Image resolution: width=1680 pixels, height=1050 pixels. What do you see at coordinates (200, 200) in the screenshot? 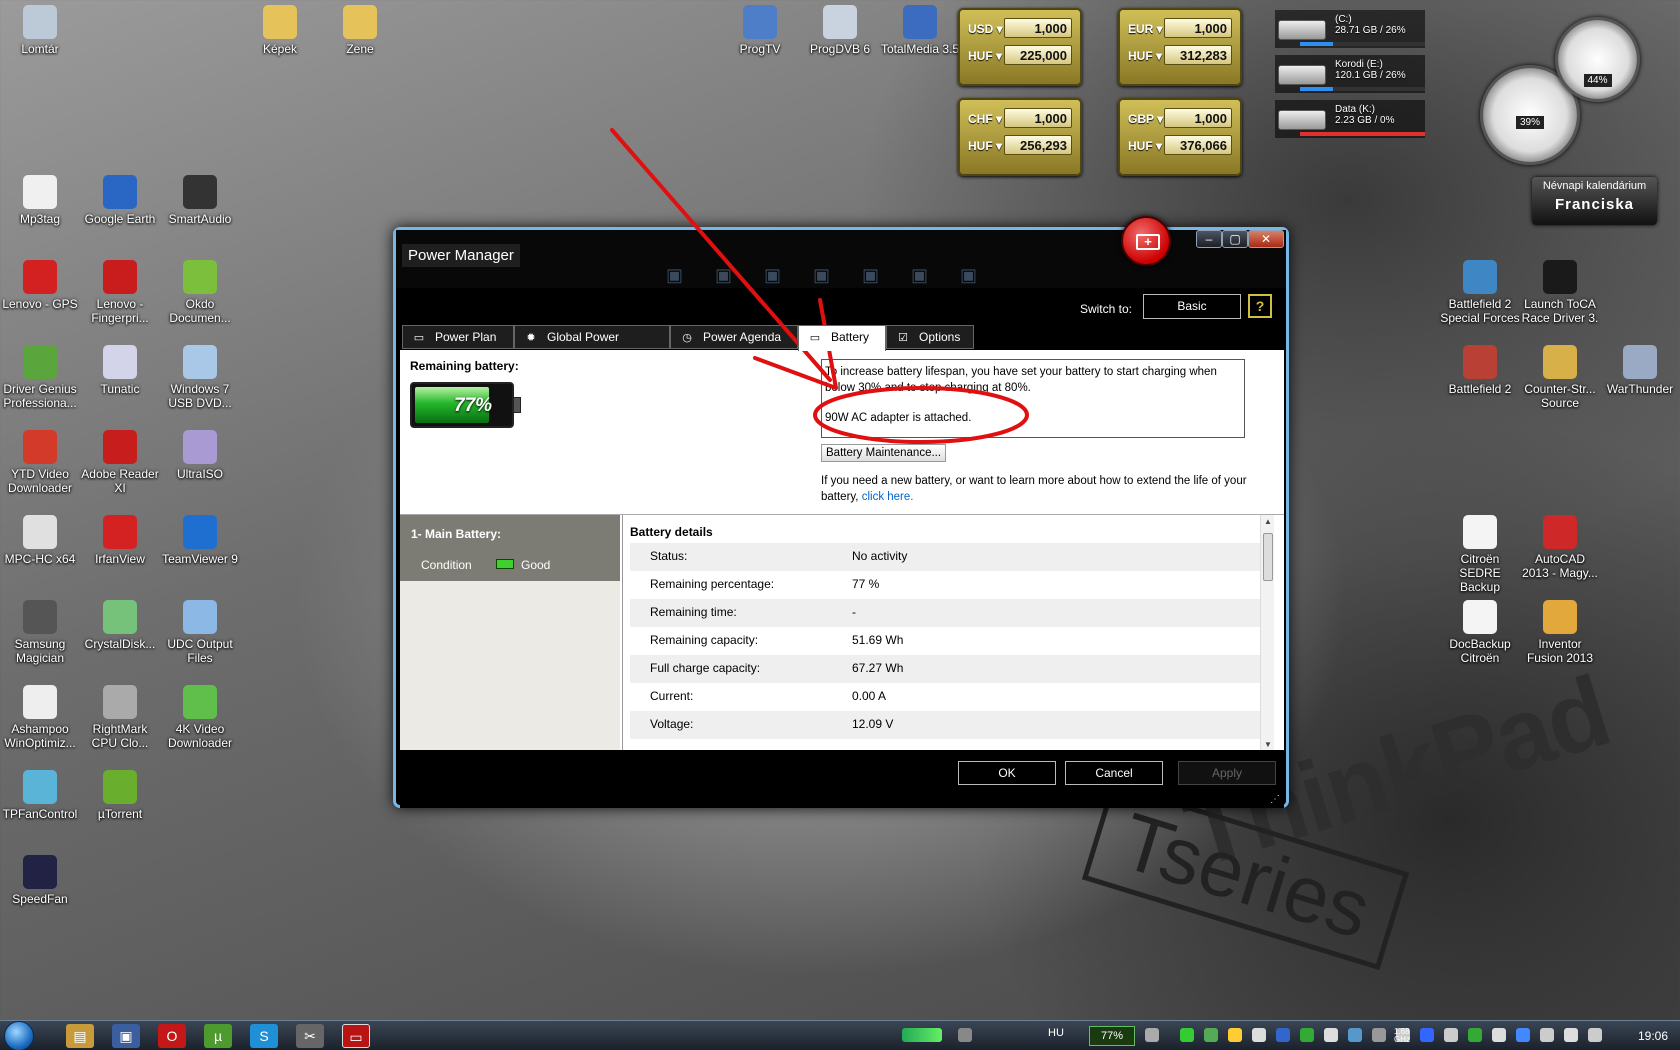
I see `desktop-icon: SmartAudio` at bounding box center [200, 200].